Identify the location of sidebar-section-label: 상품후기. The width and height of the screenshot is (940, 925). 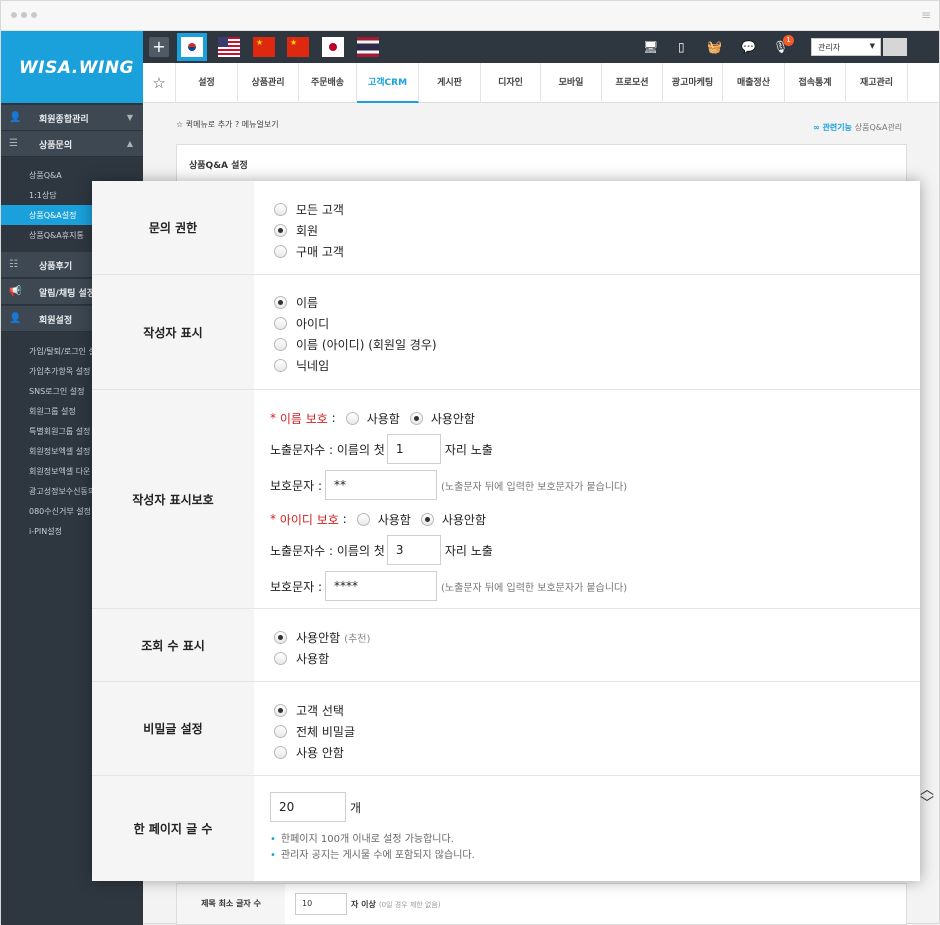
(56, 267).